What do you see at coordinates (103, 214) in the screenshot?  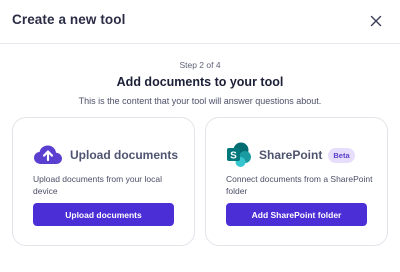 I see `upload-documents-button: Upload documents` at bounding box center [103, 214].